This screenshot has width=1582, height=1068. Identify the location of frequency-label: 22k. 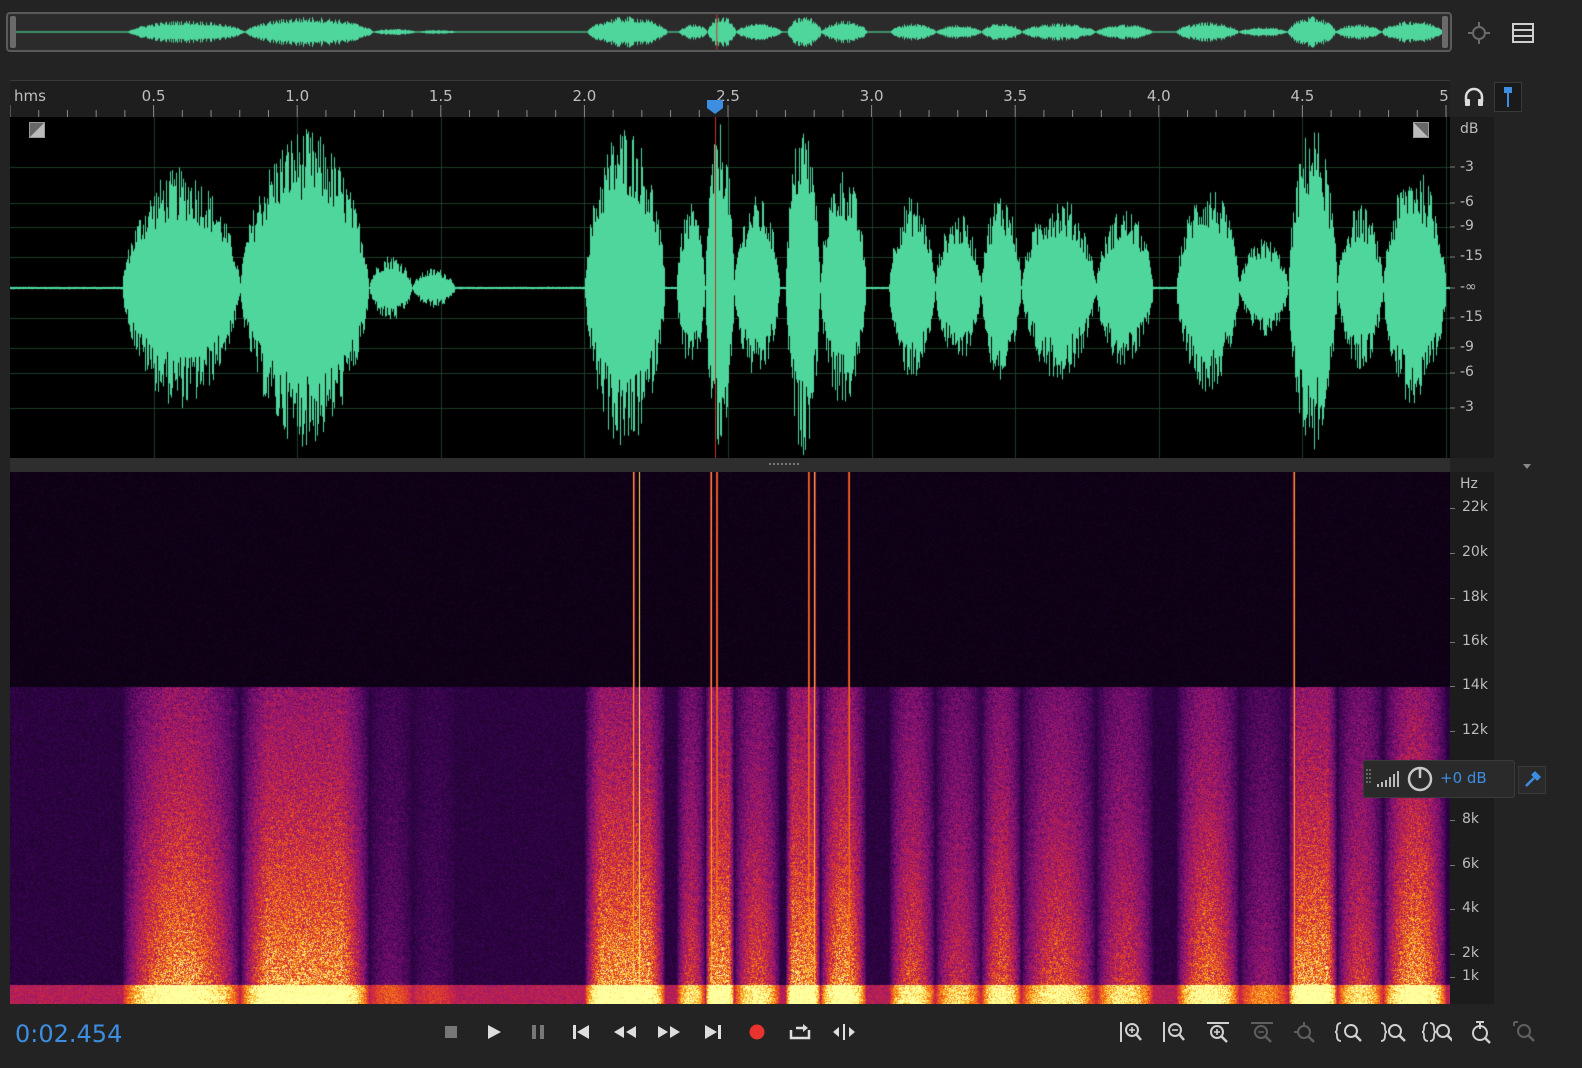
(1475, 507).